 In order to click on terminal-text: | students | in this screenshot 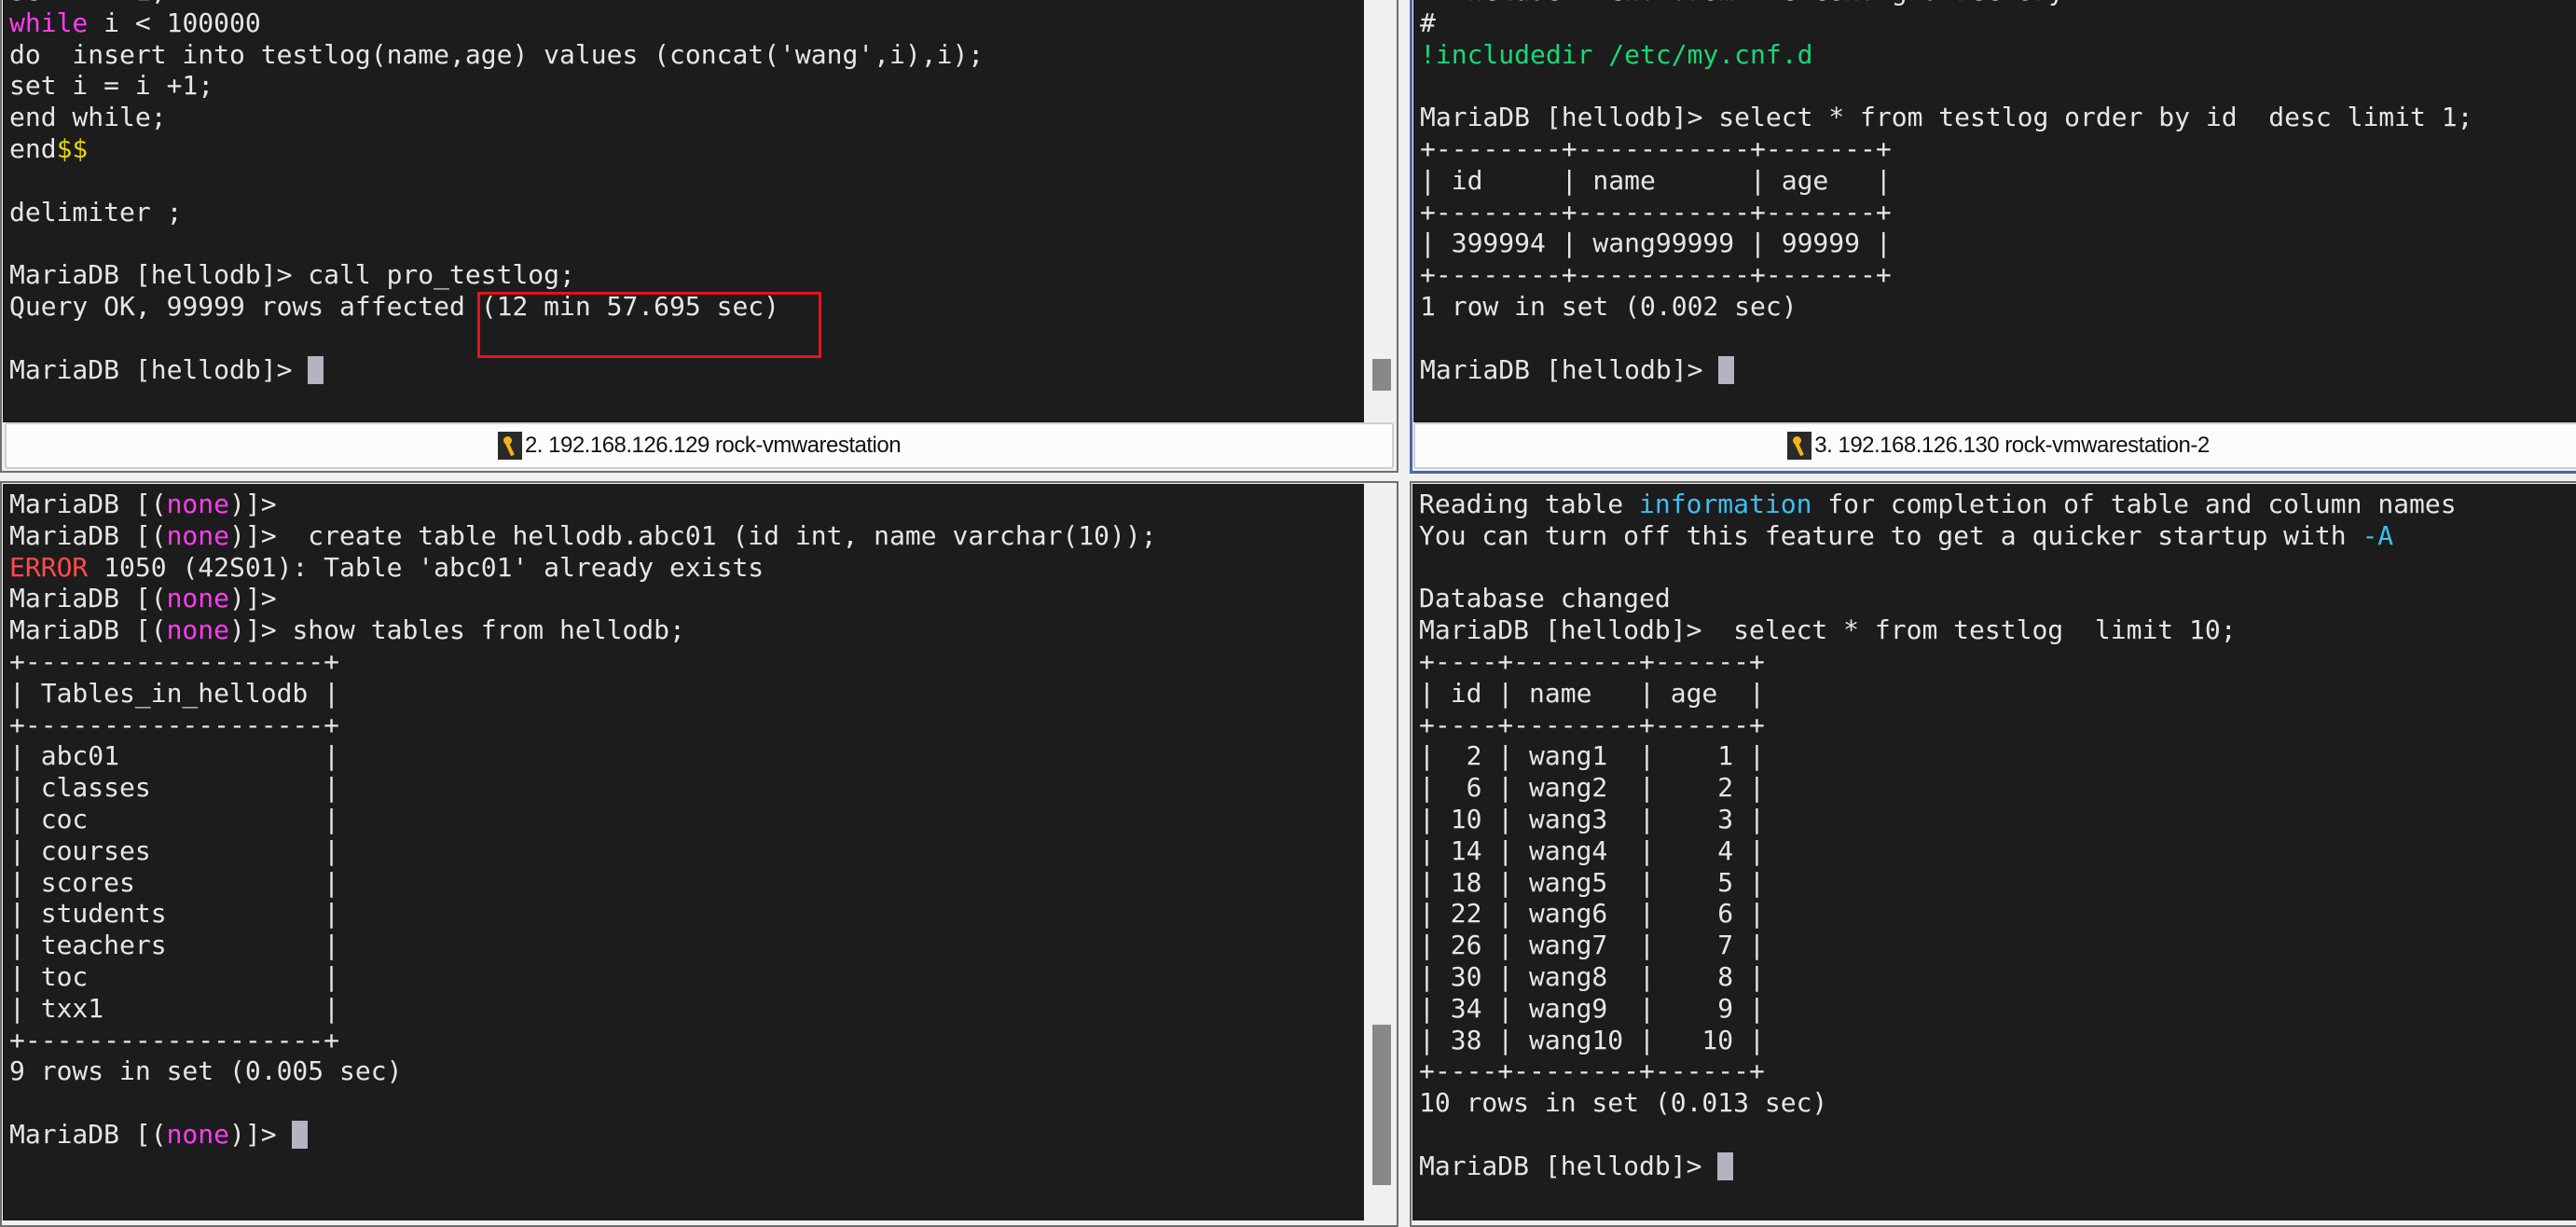, I will do `click(174, 914)`.